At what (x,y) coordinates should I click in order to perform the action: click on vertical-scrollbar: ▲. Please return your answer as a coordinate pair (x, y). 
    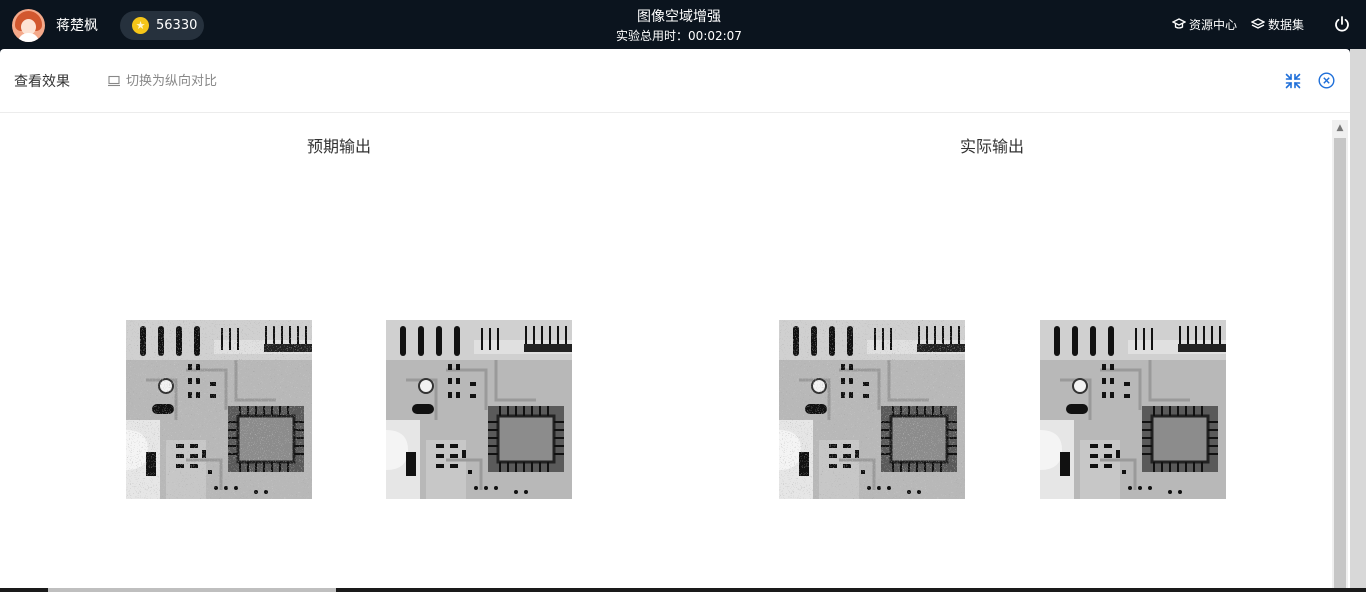
    Looking at the image, I should click on (1340, 356).